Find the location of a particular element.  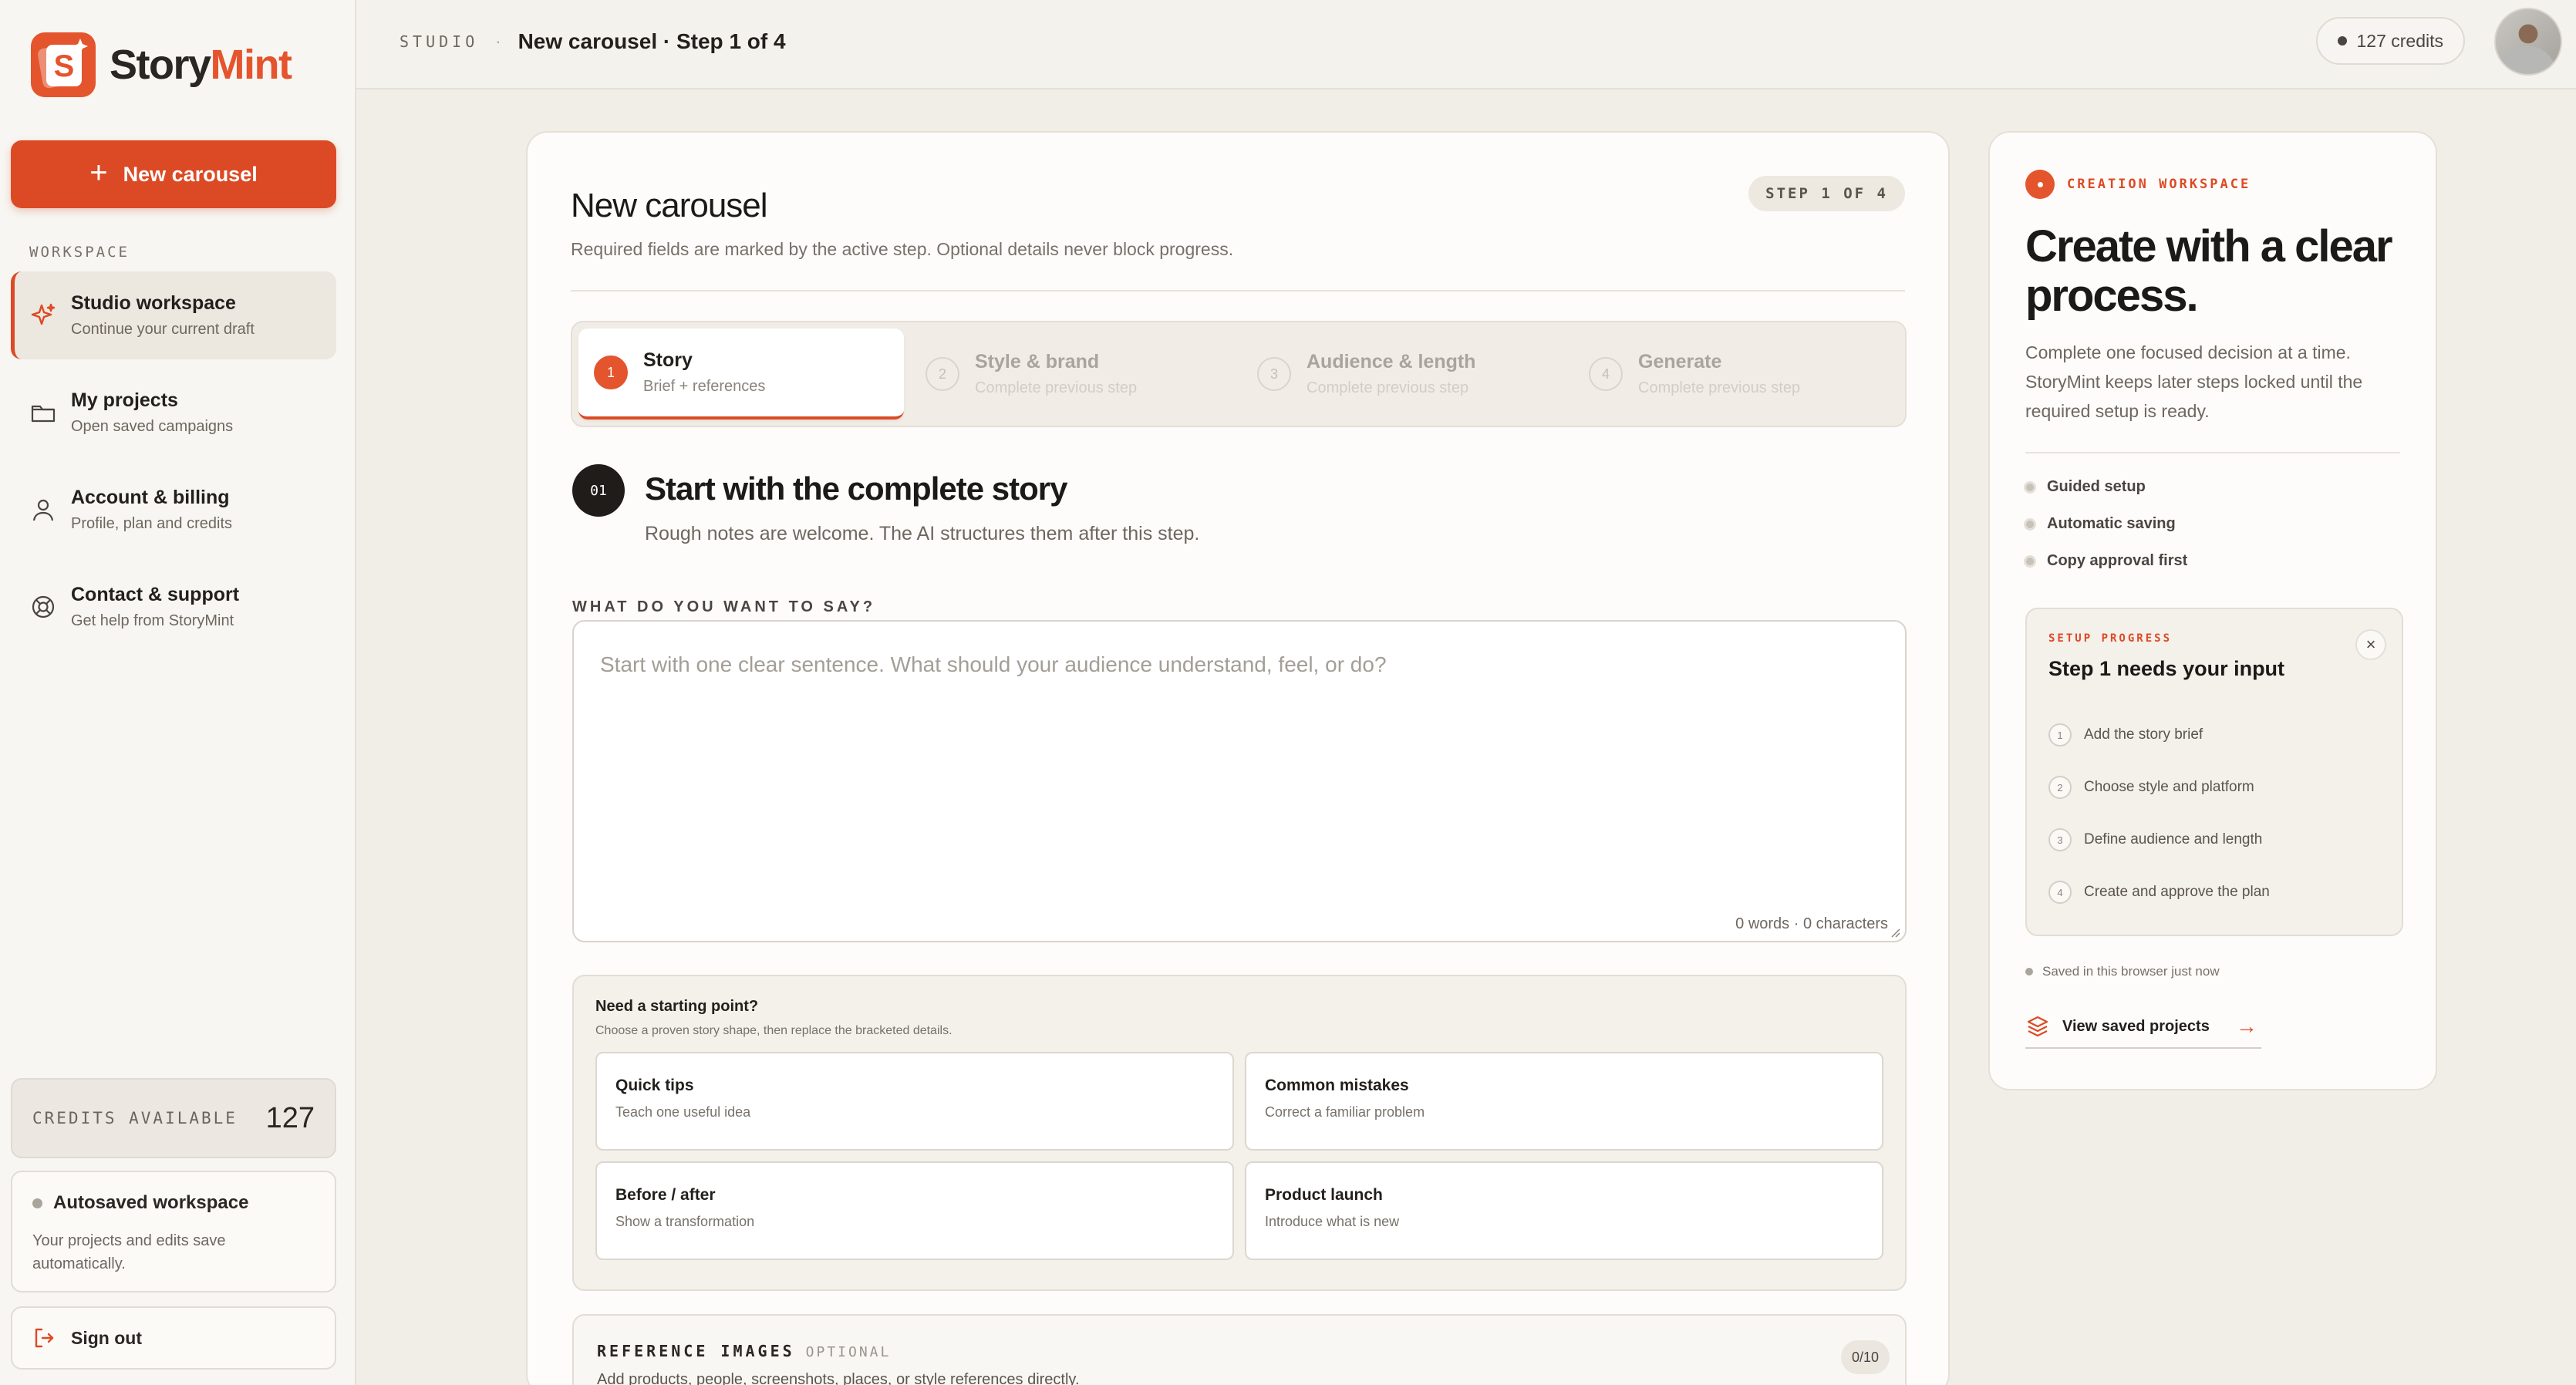

status-dot-icon is located at coordinates (37, 1203).